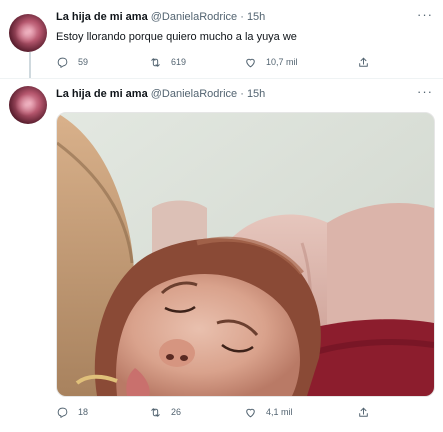  Describe the element at coordinates (72, 62) in the screenshot. I see `reply-button: 59` at that location.